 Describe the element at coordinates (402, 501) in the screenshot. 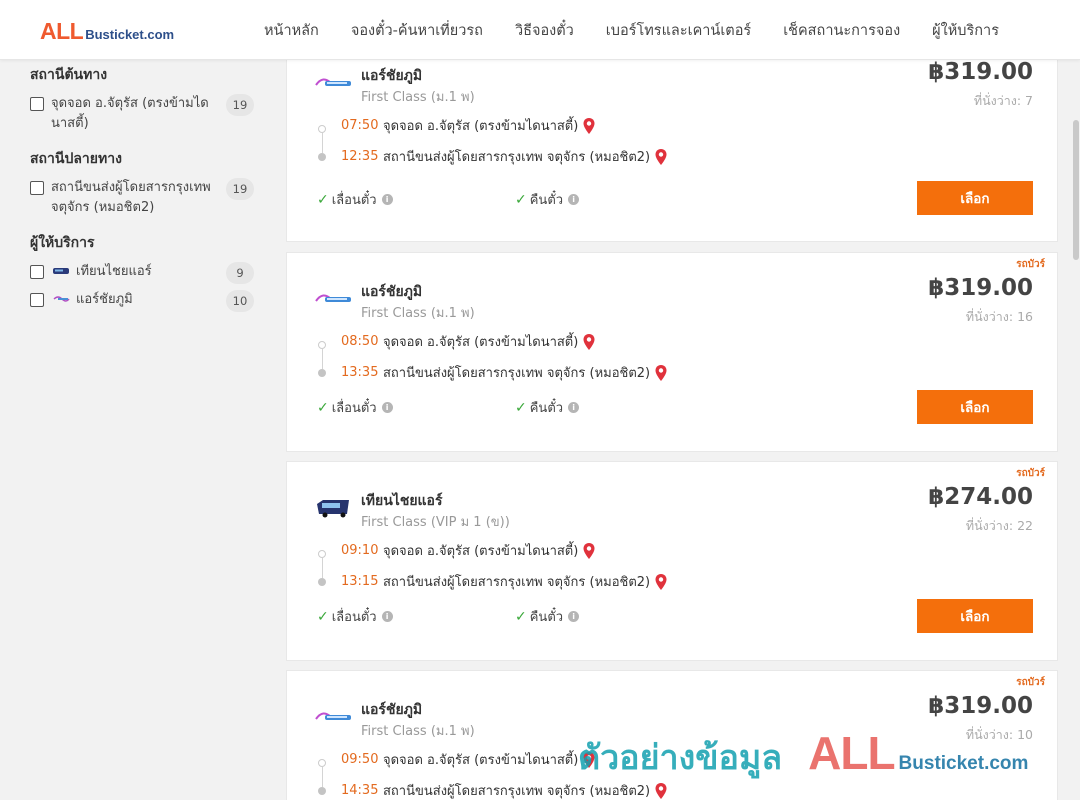

I see `operator-name: เทียนไชยแอร์` at that location.